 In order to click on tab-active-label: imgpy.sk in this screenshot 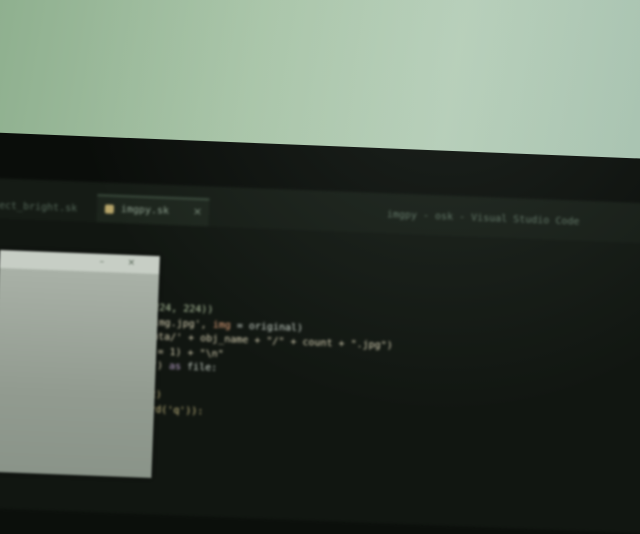, I will do `click(145, 210)`.